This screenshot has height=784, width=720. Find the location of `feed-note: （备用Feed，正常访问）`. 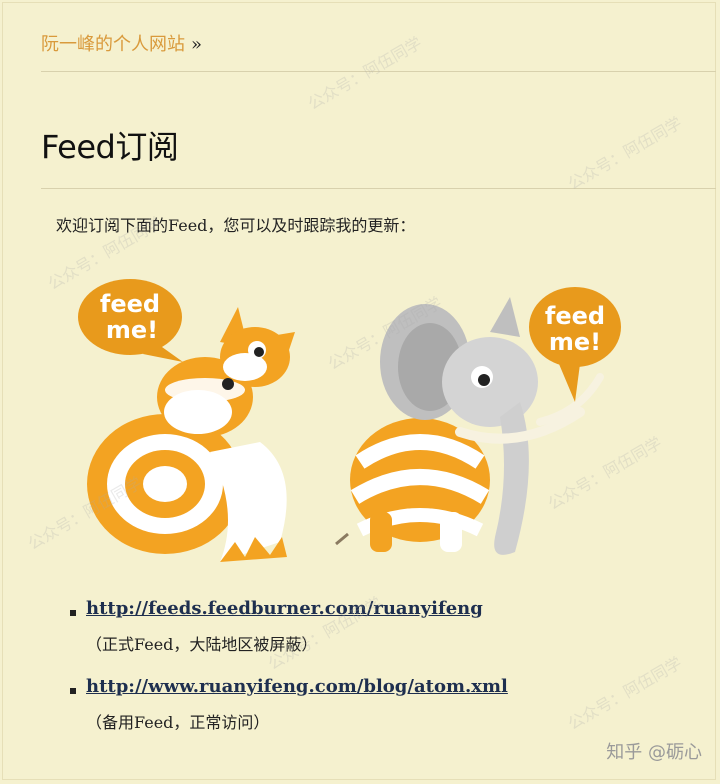

feed-note: （备用Feed，正常访问） is located at coordinates (178, 722).